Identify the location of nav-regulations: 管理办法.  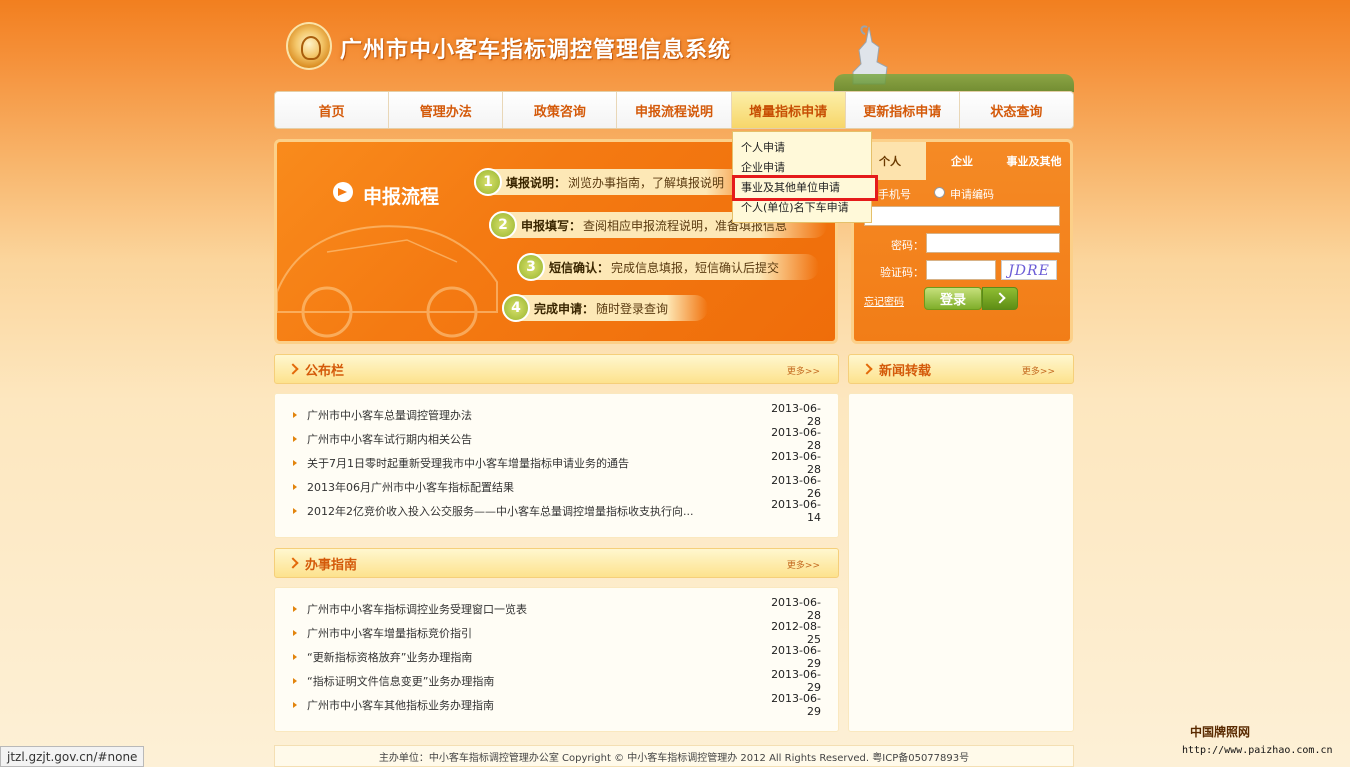
(446, 110).